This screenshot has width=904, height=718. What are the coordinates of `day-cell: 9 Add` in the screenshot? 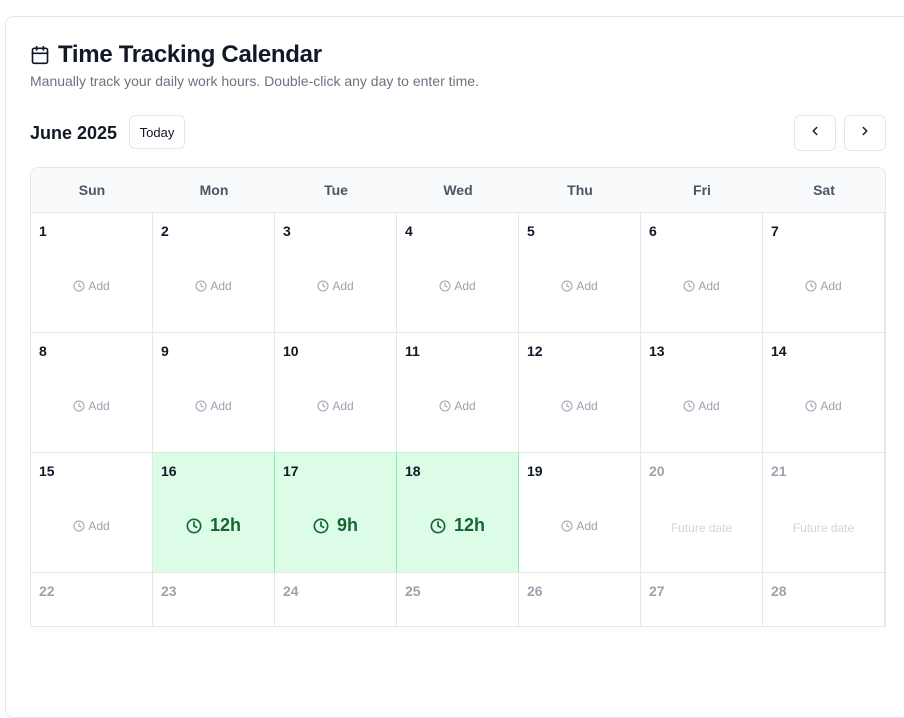 It's located at (214, 392).